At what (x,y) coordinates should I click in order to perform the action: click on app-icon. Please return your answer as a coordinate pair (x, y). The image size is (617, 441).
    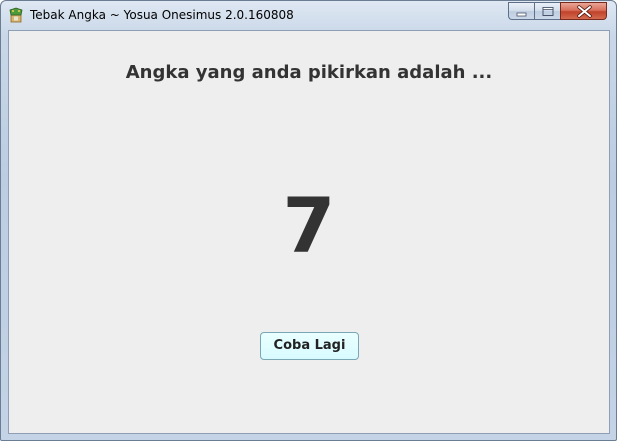
    Looking at the image, I should click on (16, 15).